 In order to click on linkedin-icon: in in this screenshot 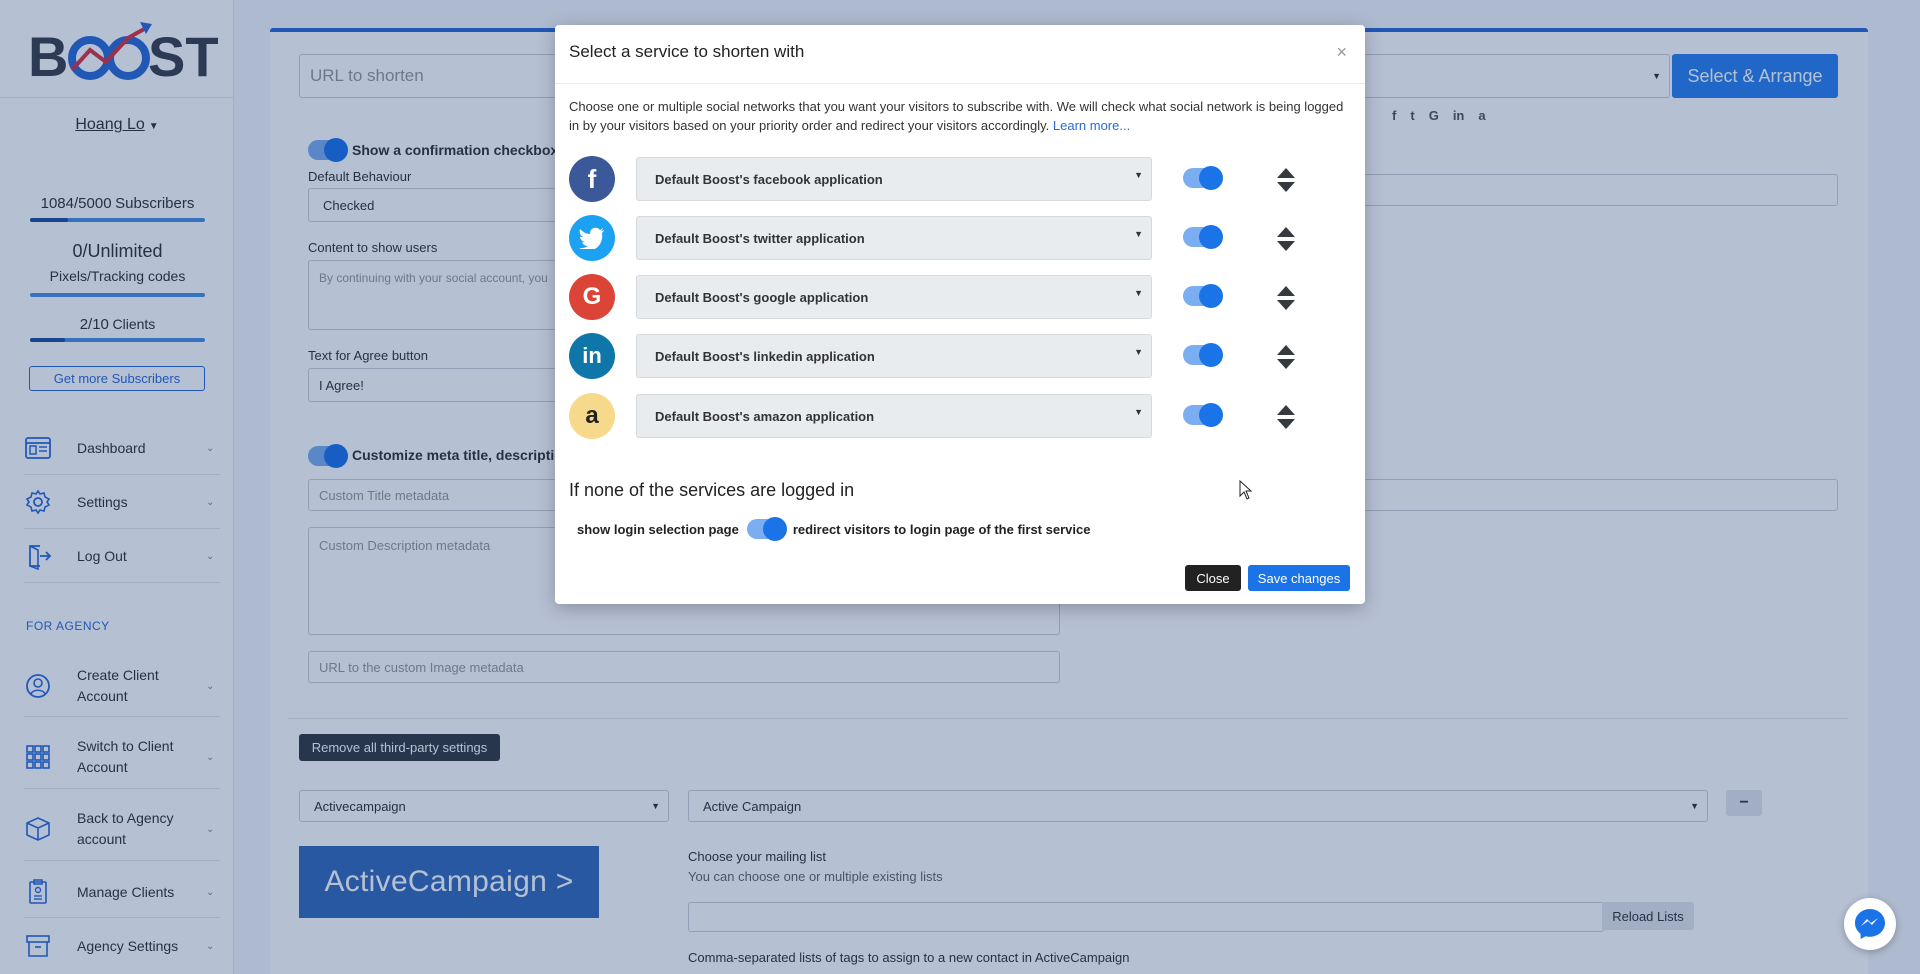, I will do `click(592, 356)`.